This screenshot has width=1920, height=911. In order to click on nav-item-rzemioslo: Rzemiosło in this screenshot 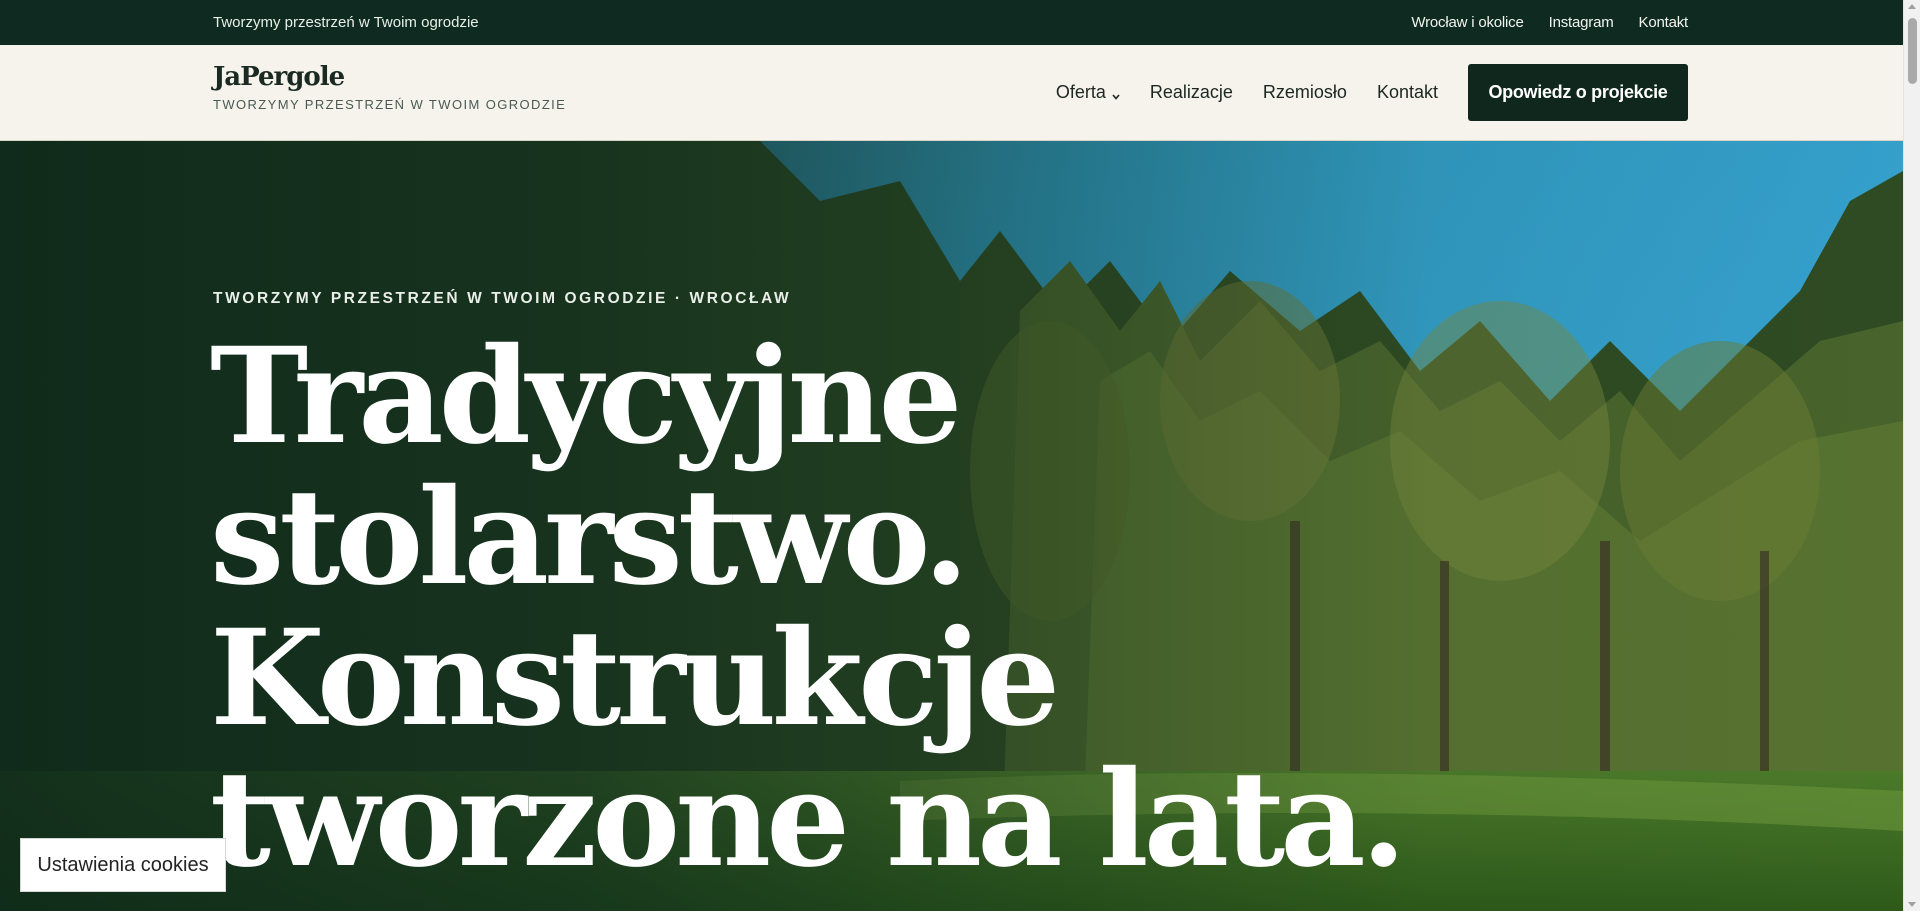, I will do `click(1305, 92)`.